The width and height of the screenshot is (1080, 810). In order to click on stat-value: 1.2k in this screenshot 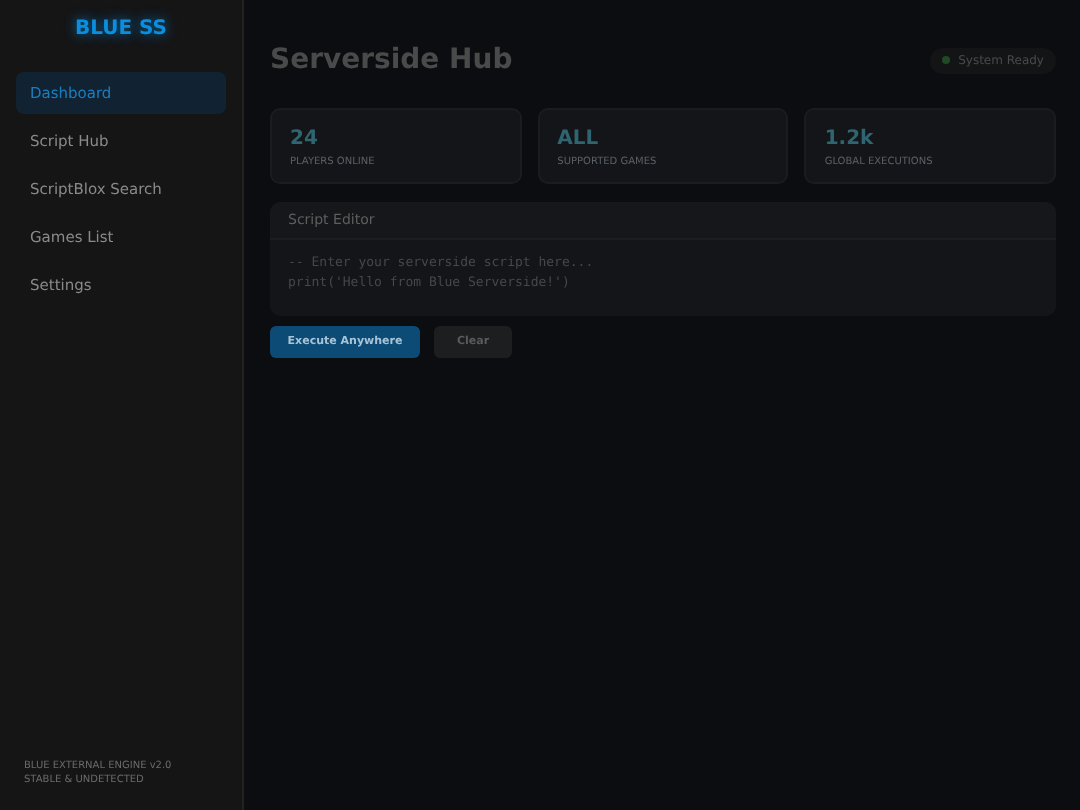, I will do `click(850, 139)`.